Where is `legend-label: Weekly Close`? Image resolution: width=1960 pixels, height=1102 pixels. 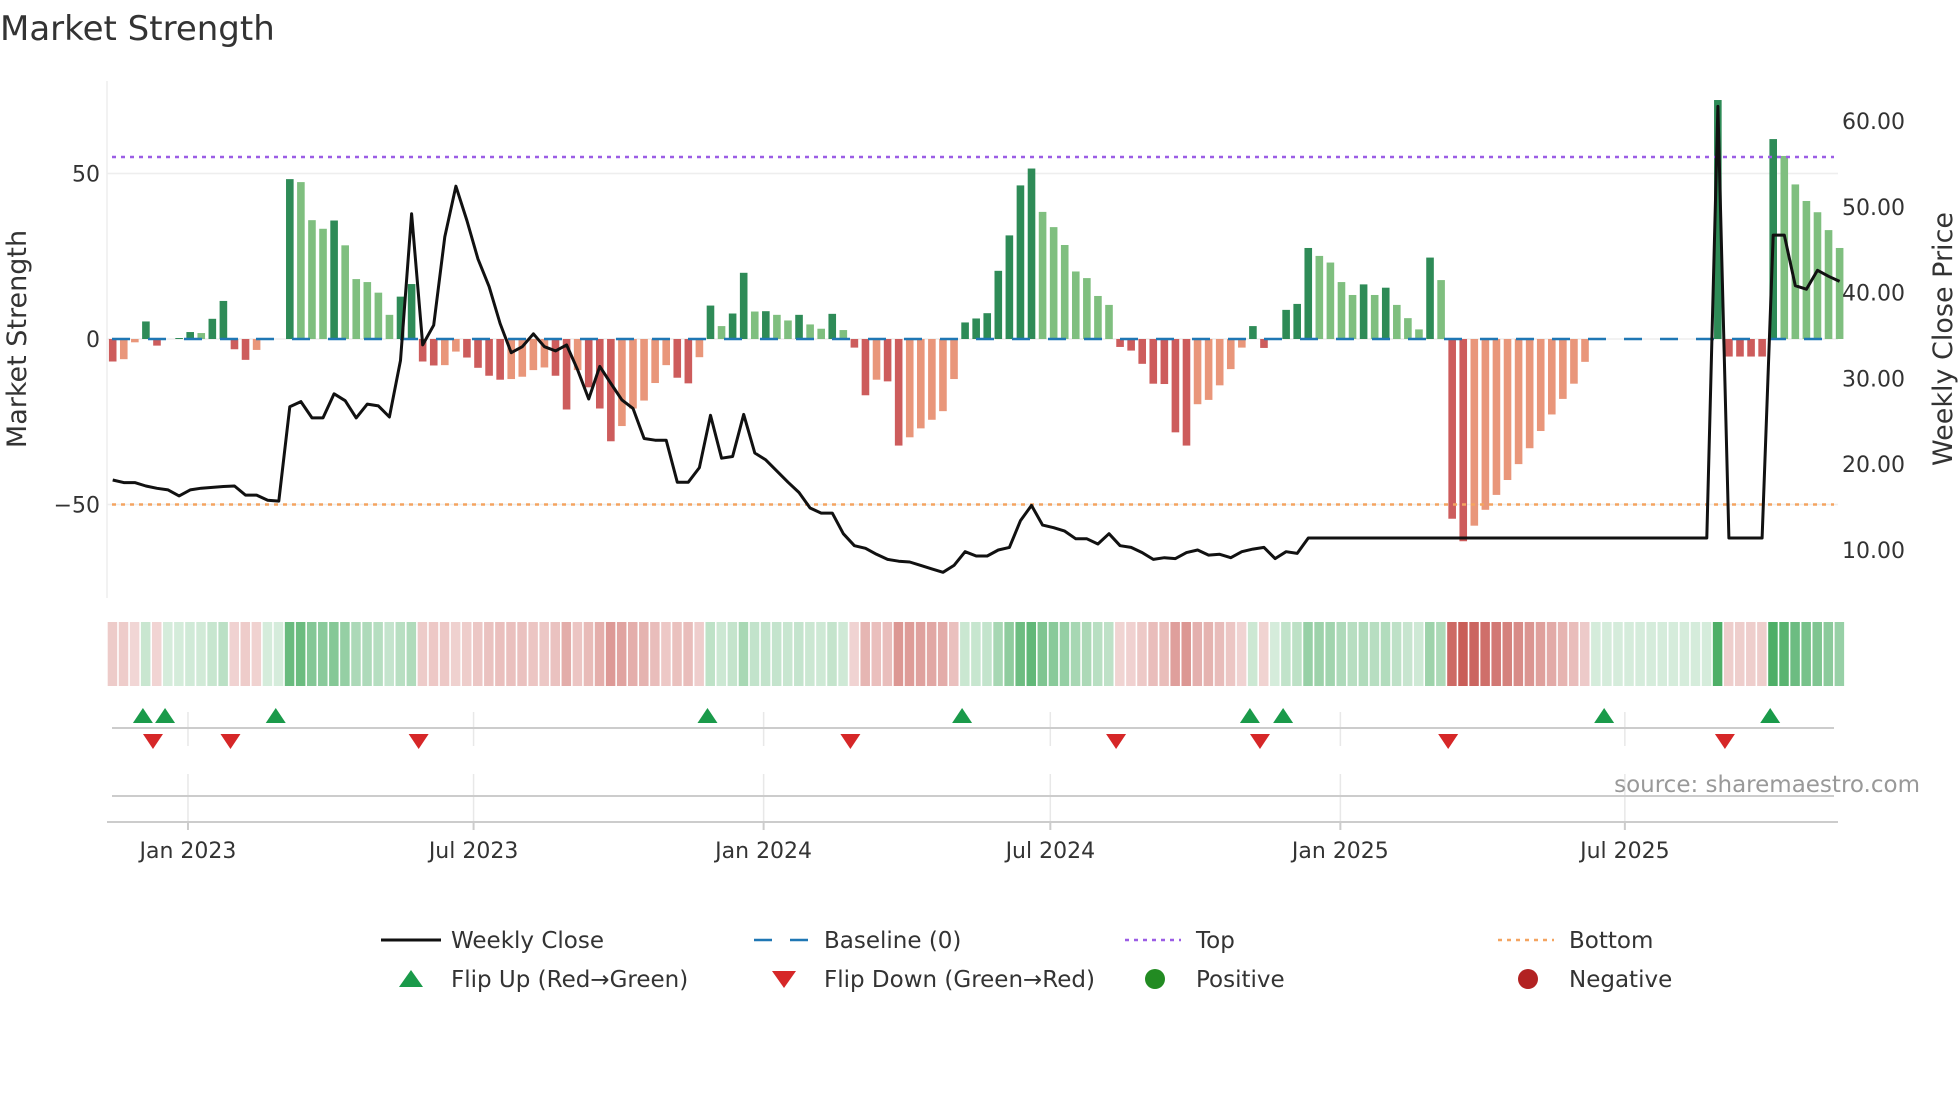 legend-label: Weekly Close is located at coordinates (527, 941).